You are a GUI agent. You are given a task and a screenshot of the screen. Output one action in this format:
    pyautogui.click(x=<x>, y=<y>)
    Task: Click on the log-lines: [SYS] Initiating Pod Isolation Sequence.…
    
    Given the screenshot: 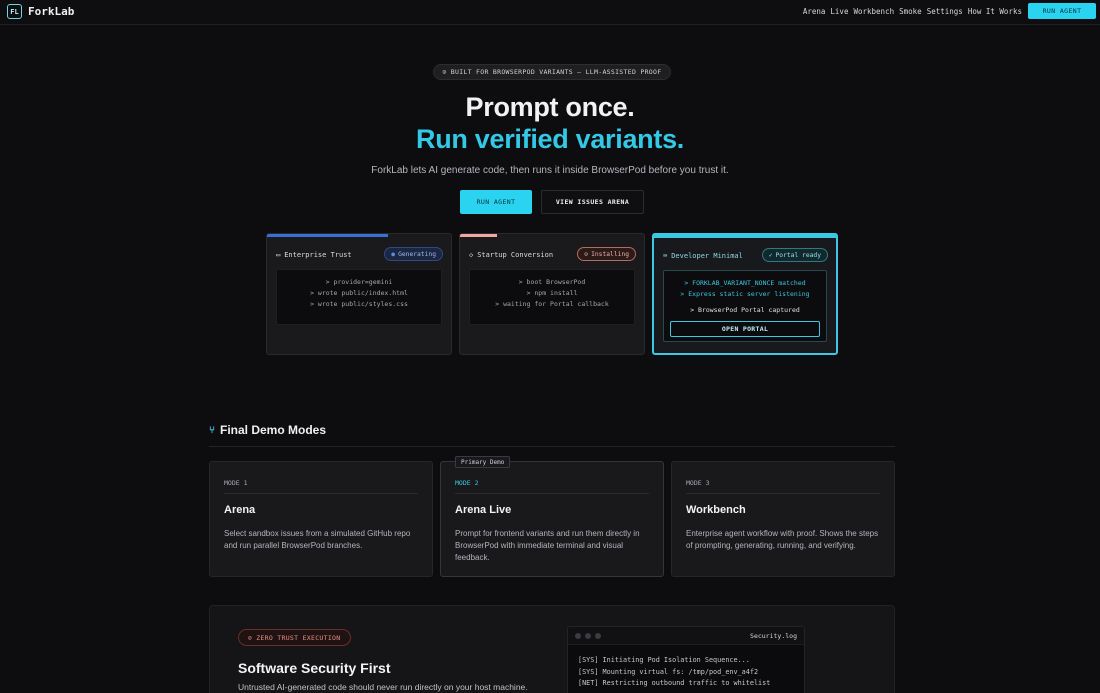 What is the action you would take?
    pyautogui.click(x=686, y=669)
    